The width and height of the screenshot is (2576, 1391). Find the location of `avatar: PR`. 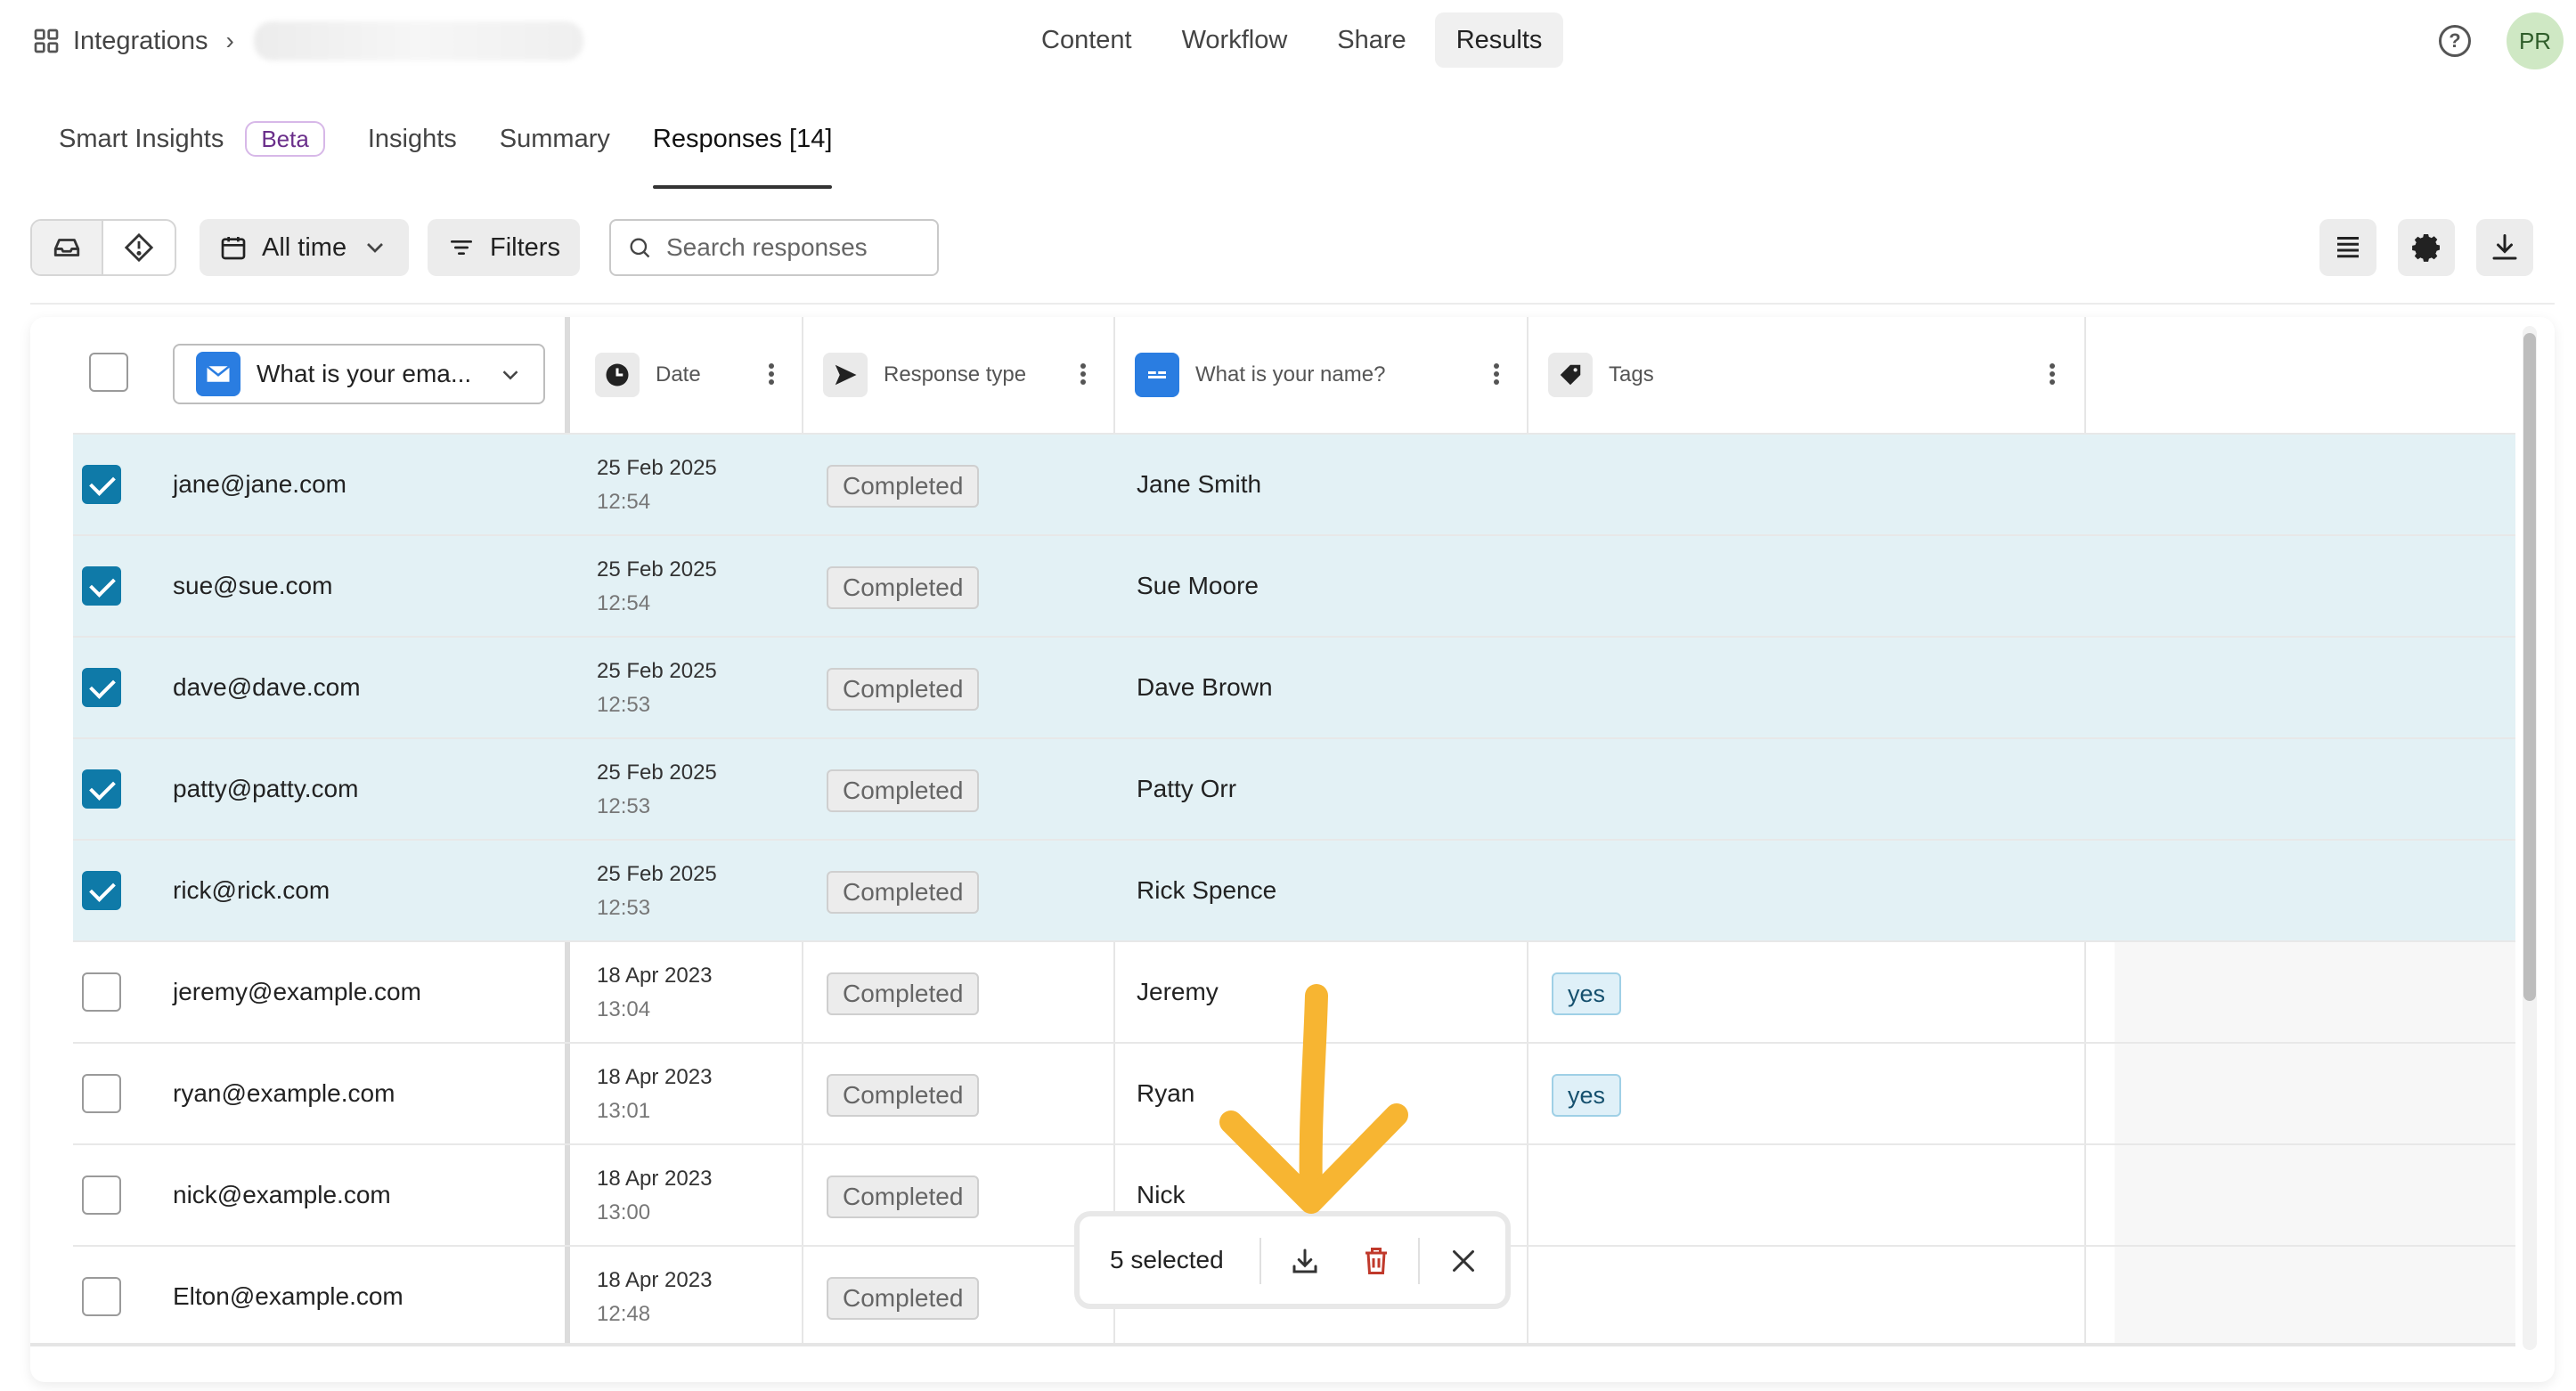

avatar: PR is located at coordinates (2535, 40).